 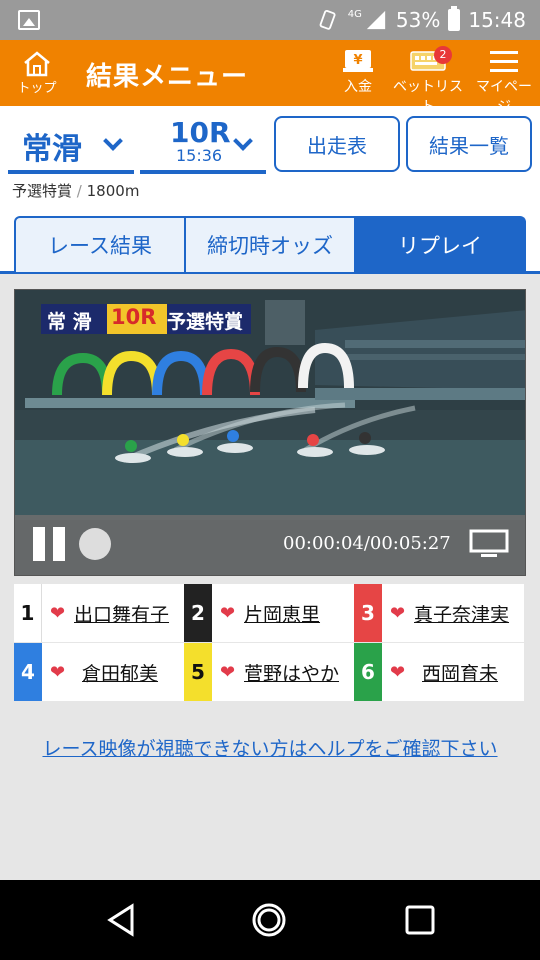 What do you see at coordinates (376, 20) in the screenshot?
I see `signal-icon` at bounding box center [376, 20].